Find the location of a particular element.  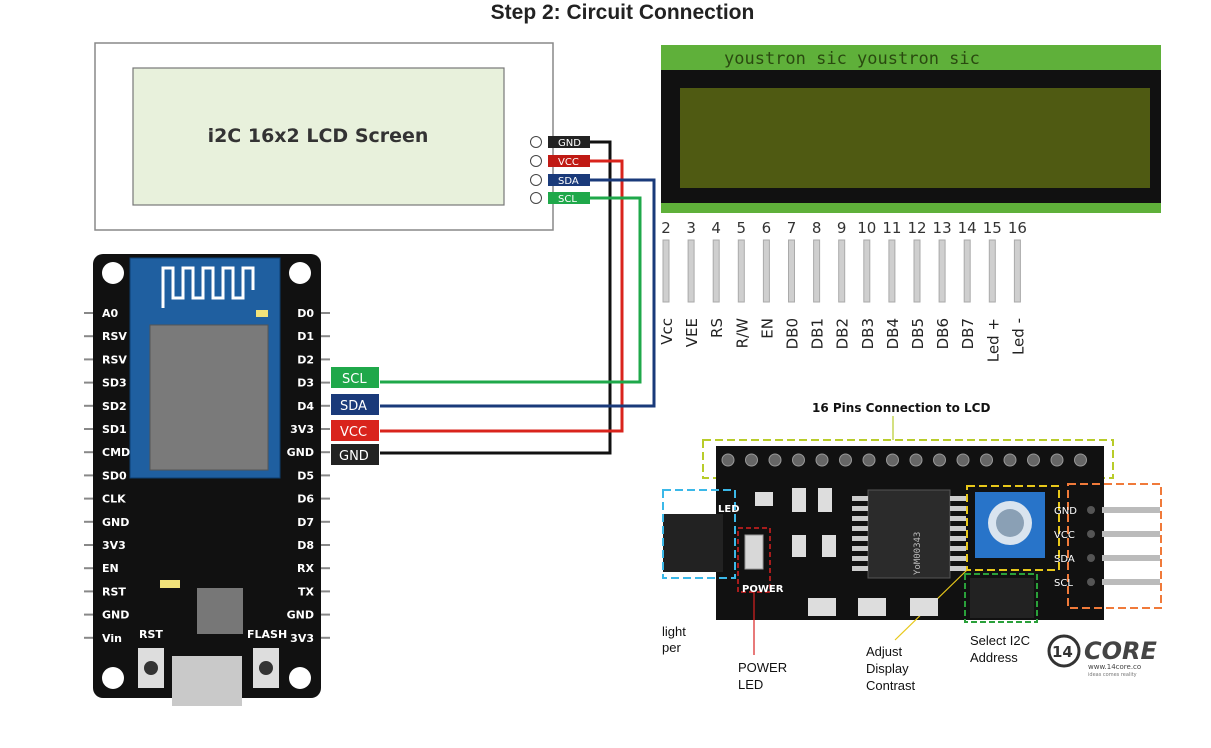

lcd-pin-numbers: 2 3 4 5 6 7 8 9 10 11 12 13 14 15 16 is located at coordinates (844, 228).